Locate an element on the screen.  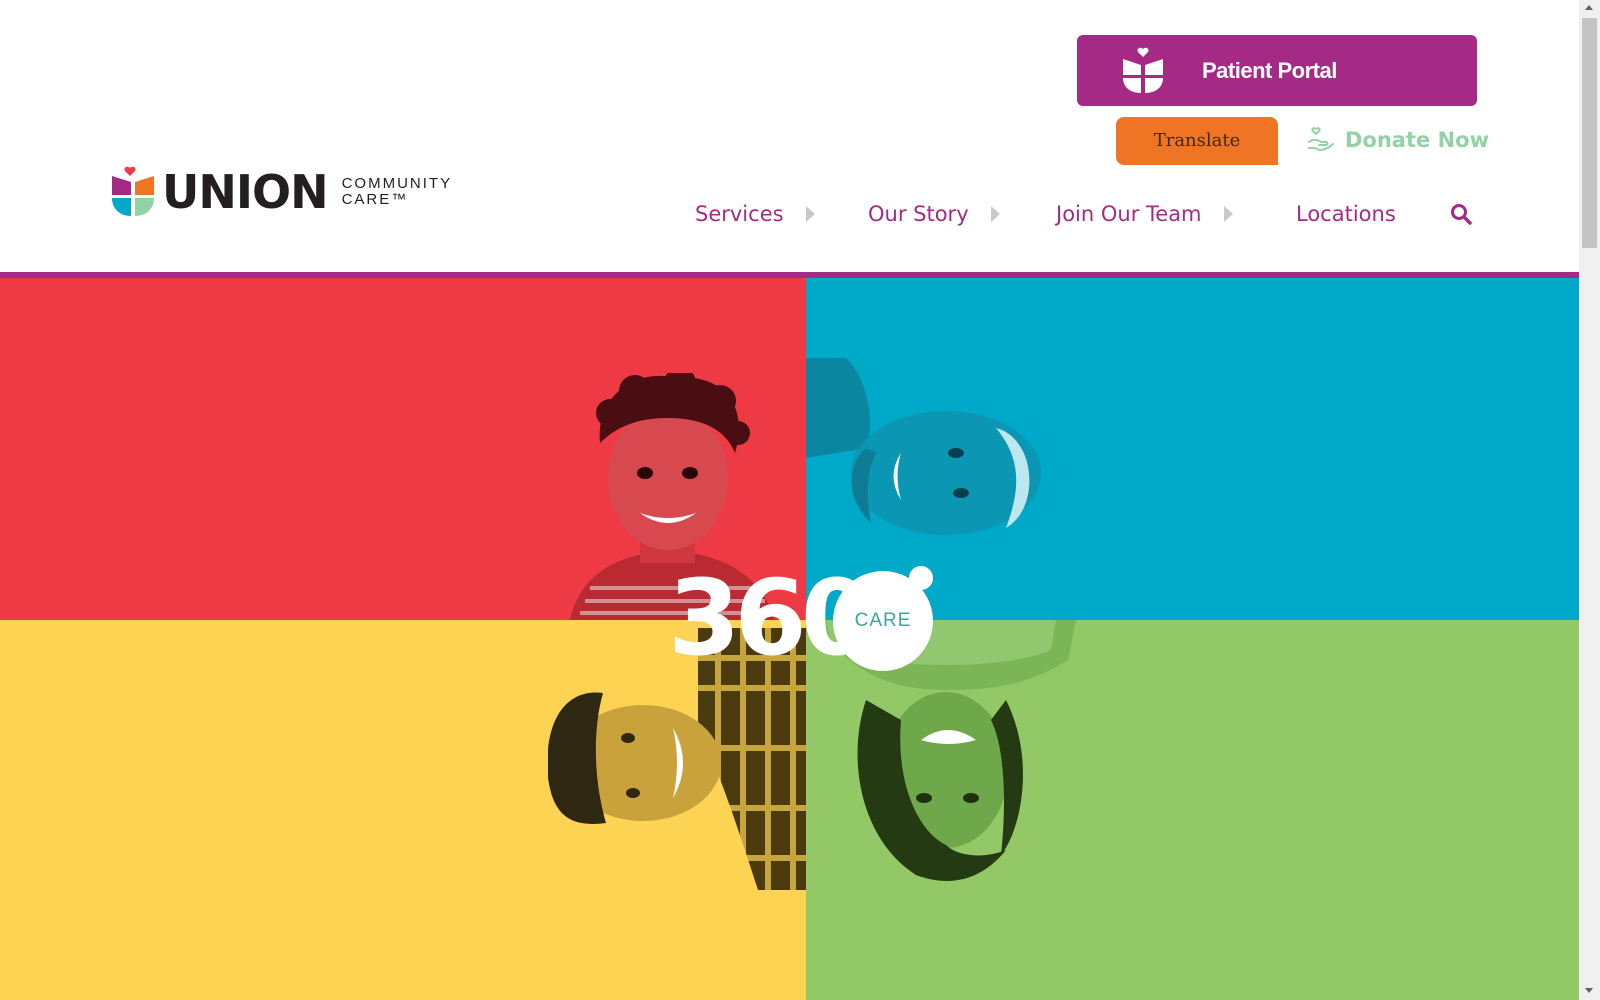
giving-hand-icon is located at coordinates (1321, 139).